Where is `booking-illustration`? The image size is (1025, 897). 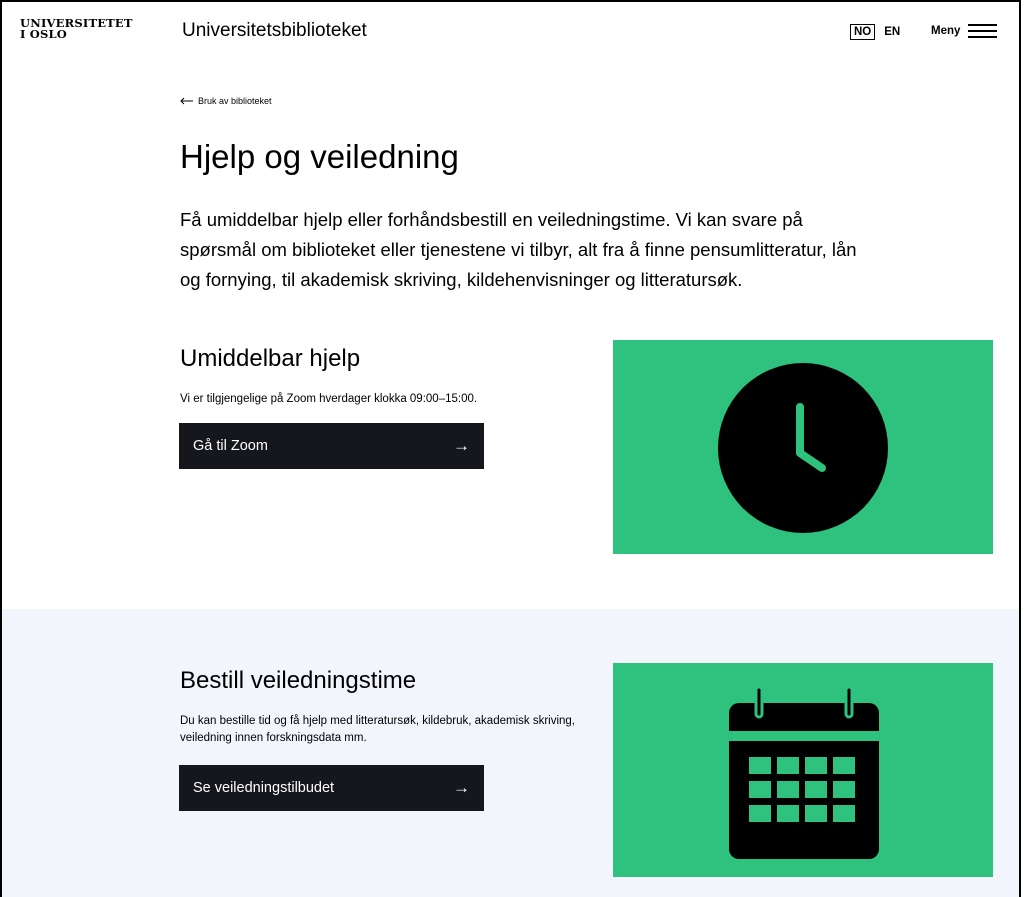
booking-illustration is located at coordinates (803, 770).